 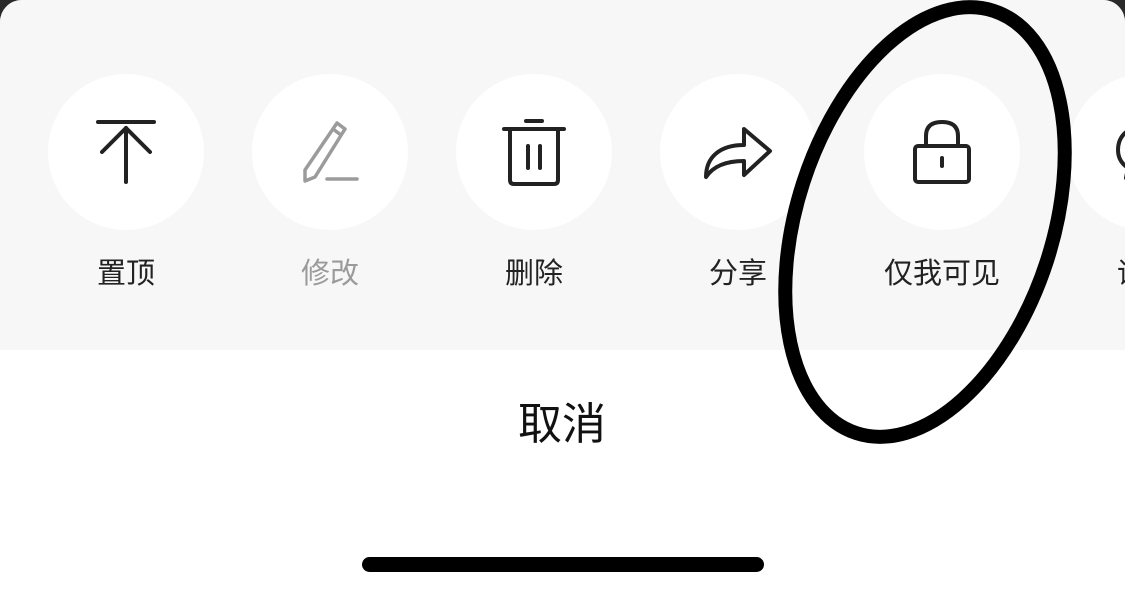 What do you see at coordinates (1081, 271) in the screenshot?
I see `comment-label: 评论` at bounding box center [1081, 271].